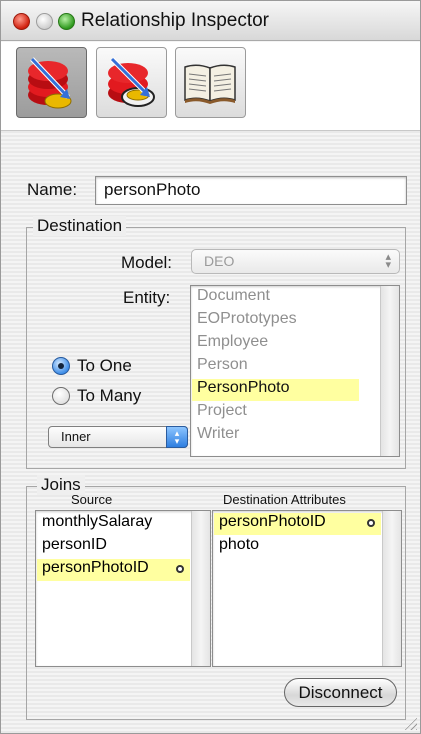 This screenshot has width=421, height=734. What do you see at coordinates (123, 588) in the screenshot?
I see `source-attributes-list: monthlySalaray personID personPhotoID` at bounding box center [123, 588].